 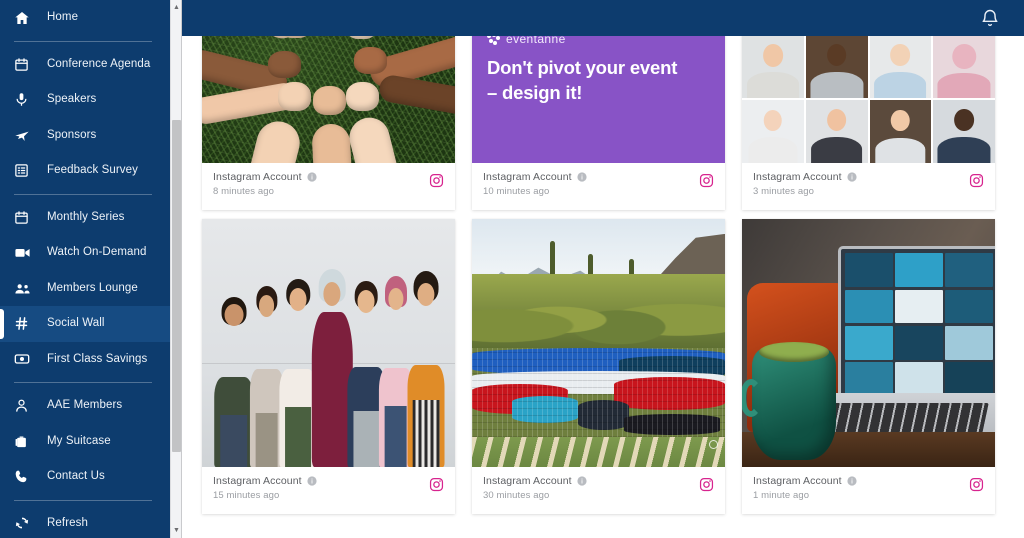 I want to click on sidebar-item-watch-on-demand: Watch On-Demand, so click(x=85, y=253).